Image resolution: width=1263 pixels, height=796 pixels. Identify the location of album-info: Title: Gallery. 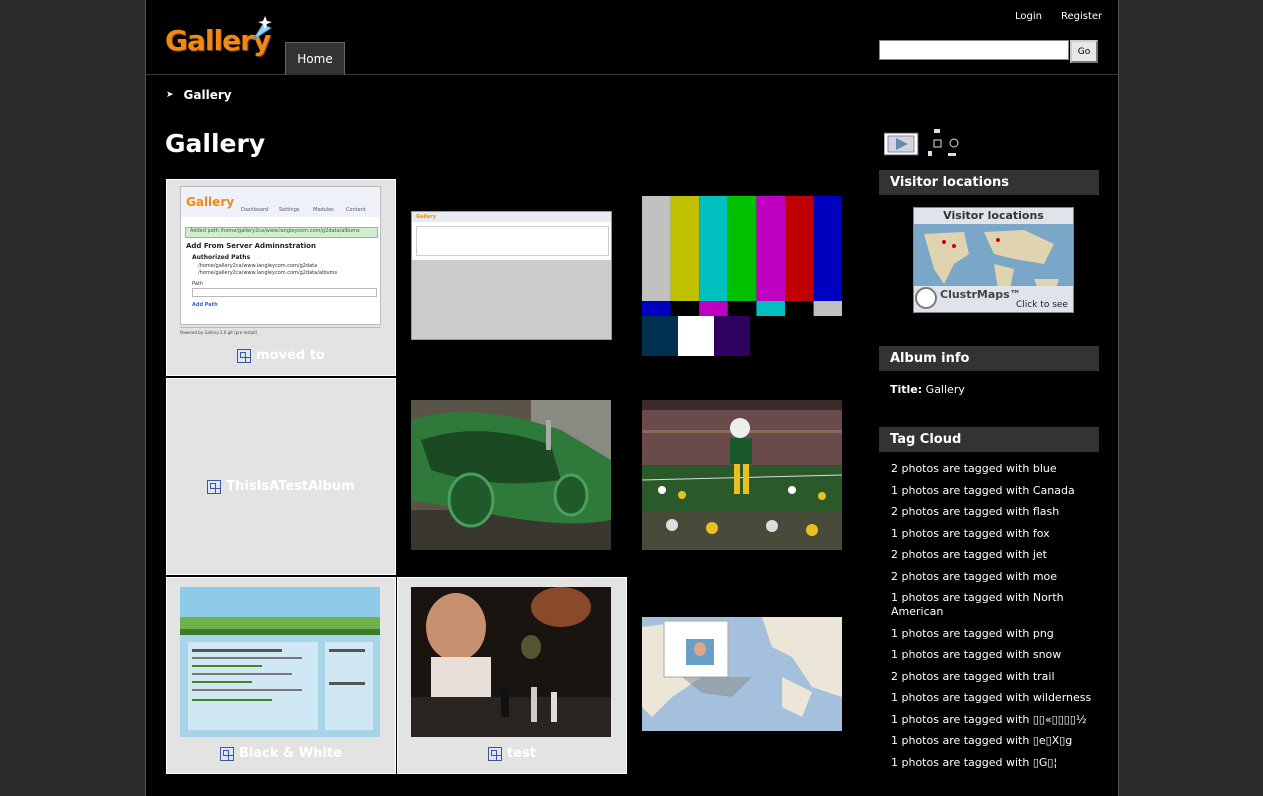
(927, 389).